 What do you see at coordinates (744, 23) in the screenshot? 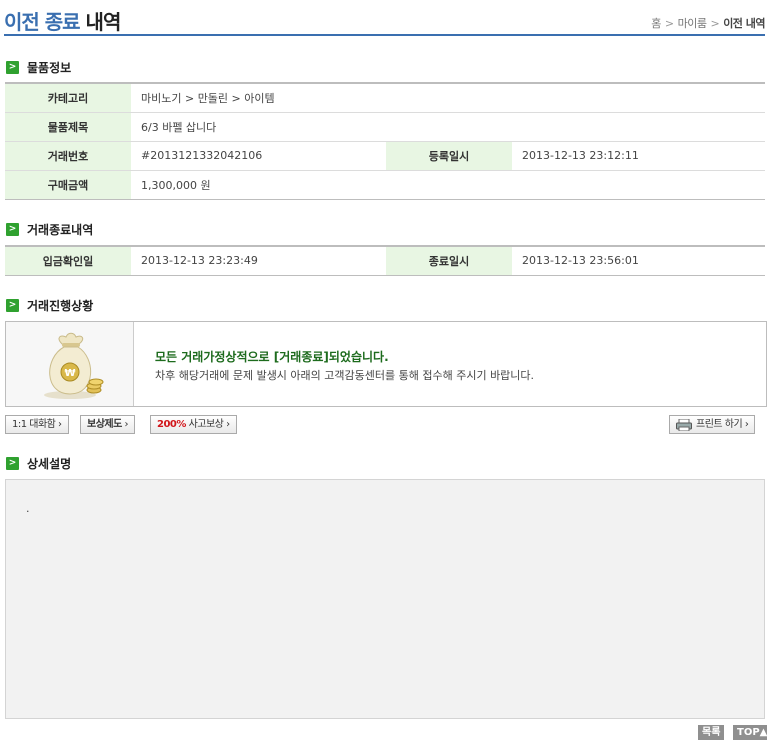
I see `breadcrumb-current: 이전 내역` at bounding box center [744, 23].